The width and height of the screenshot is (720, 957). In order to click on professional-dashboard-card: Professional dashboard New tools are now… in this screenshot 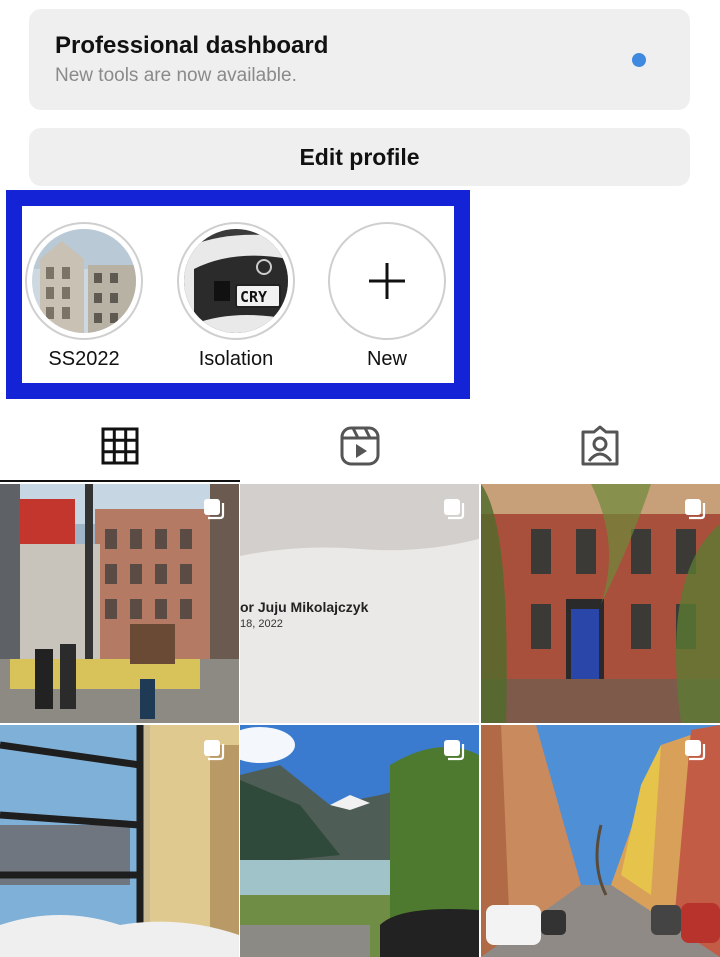, I will do `click(359, 59)`.